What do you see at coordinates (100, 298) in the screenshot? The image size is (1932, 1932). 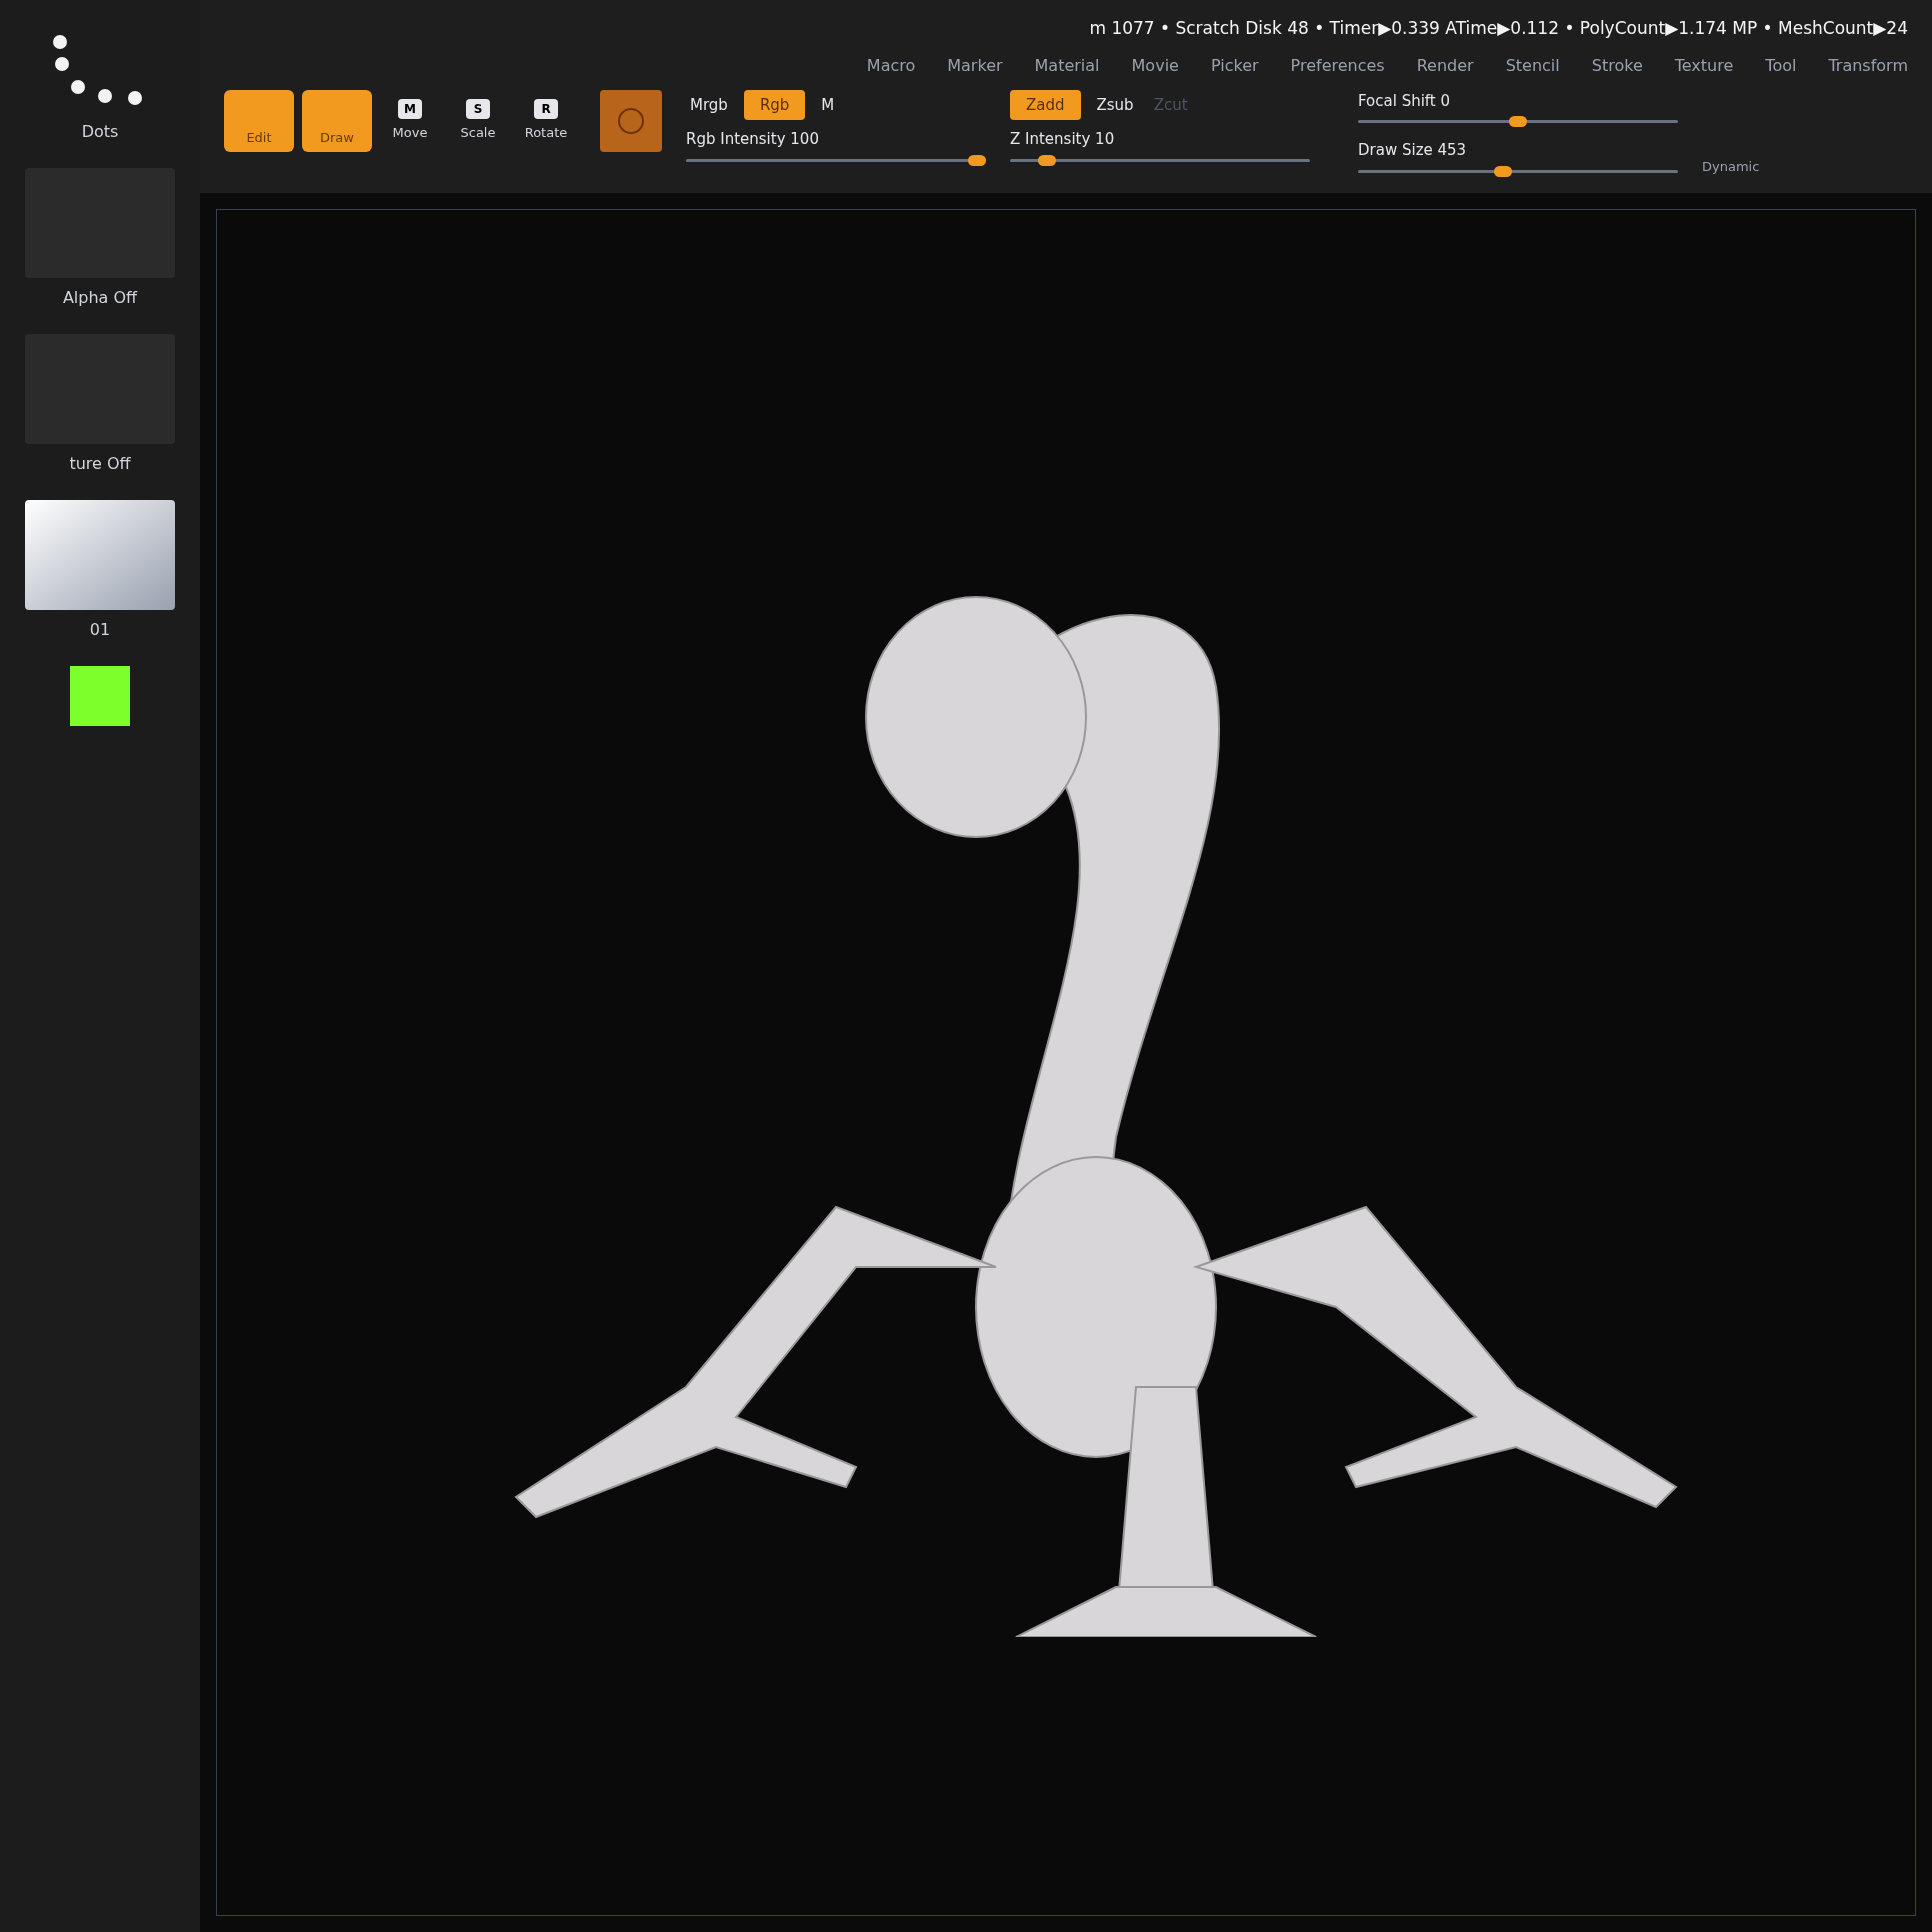 I see `thumbnail-label: Alpha Off` at bounding box center [100, 298].